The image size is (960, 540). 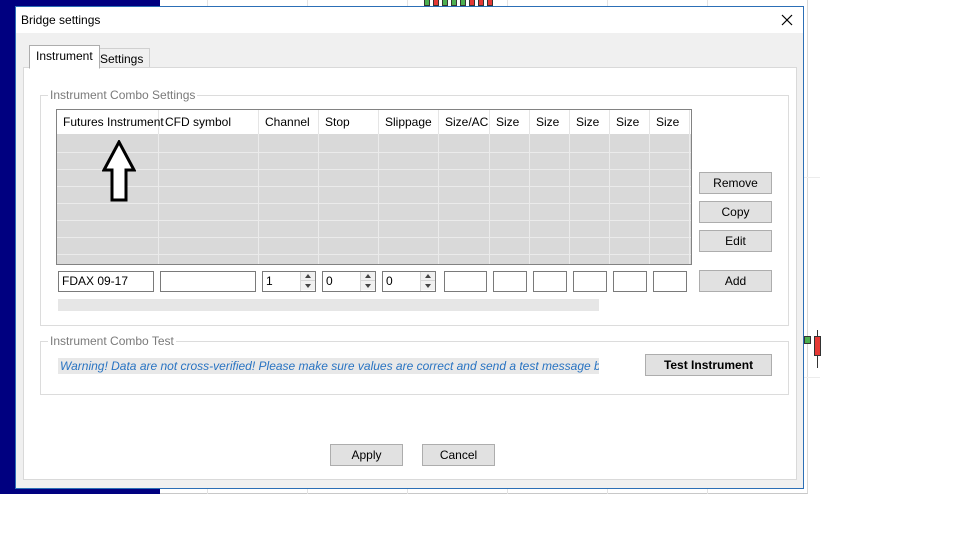 I want to click on futures-instrument-input: FDAX 09-17, so click(x=106, y=281).